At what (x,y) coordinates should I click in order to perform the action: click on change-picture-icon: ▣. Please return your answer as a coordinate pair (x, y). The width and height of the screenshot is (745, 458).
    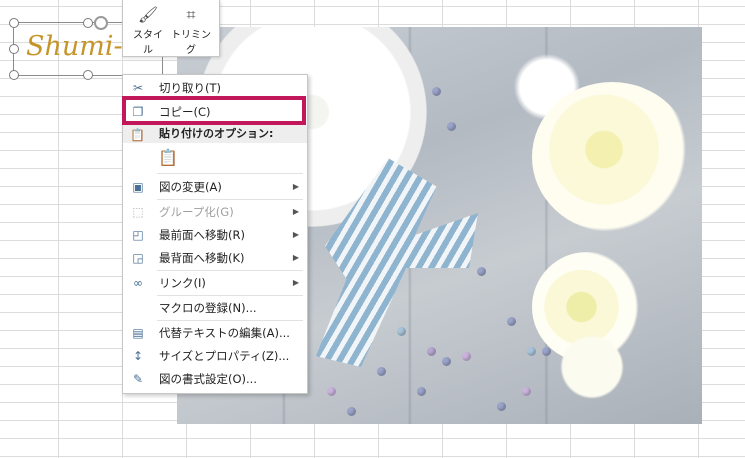
    Looking at the image, I should click on (138, 187).